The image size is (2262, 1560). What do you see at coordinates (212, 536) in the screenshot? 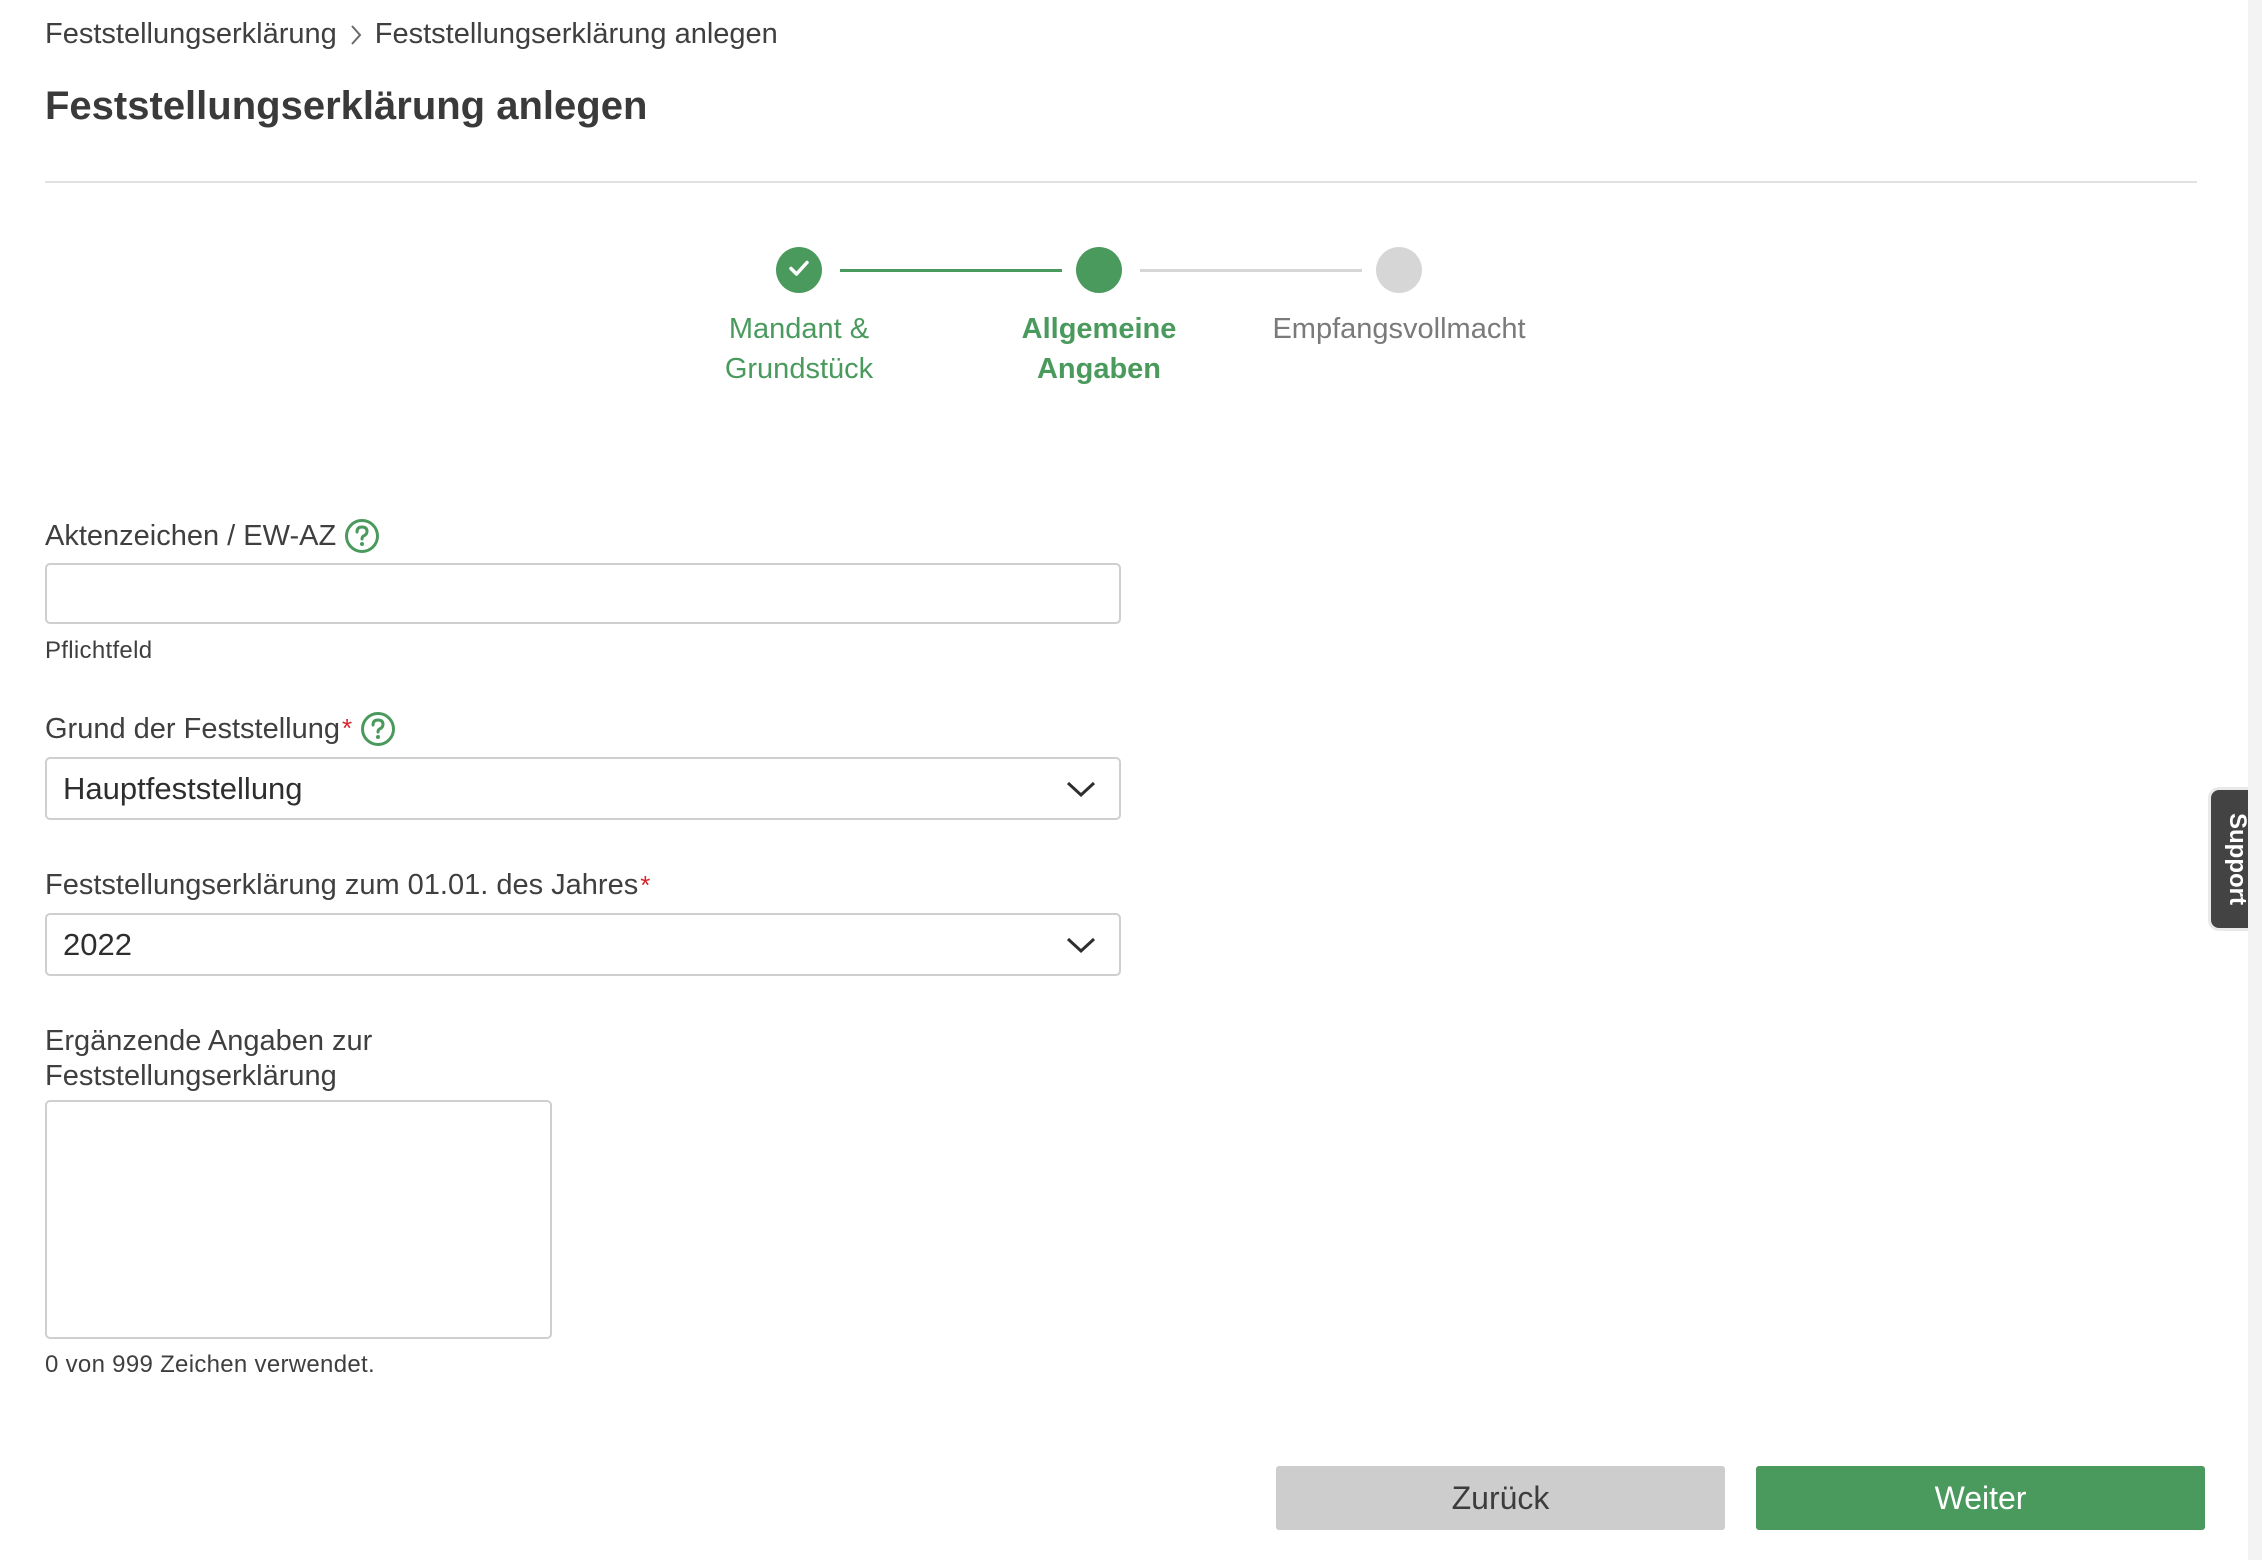
I see `aktenzeichen-label: Aktenzeichen / EW-AZ` at bounding box center [212, 536].